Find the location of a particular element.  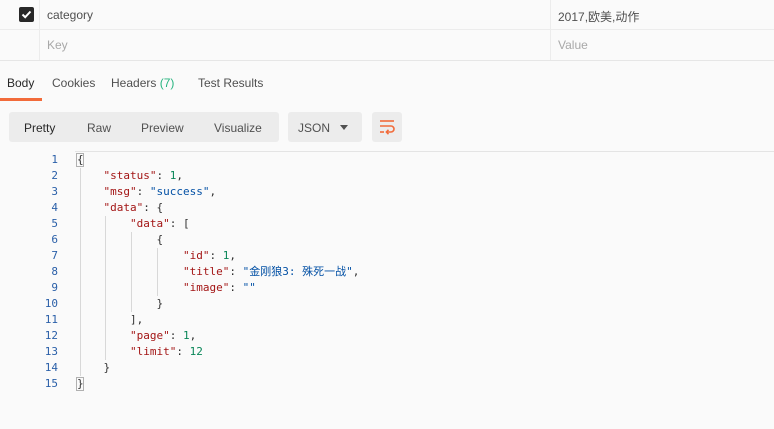

line-number: 3 is located at coordinates (54, 191).